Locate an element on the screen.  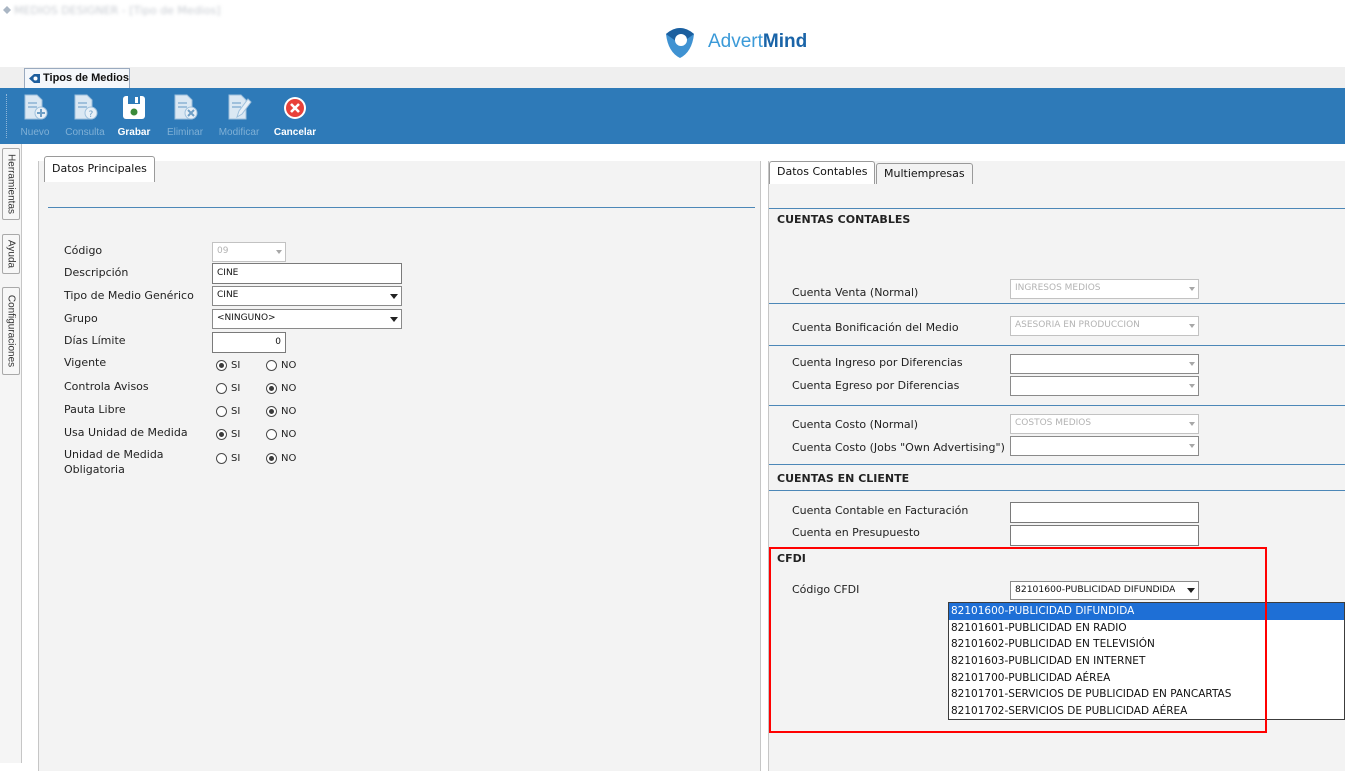
window-title: MEDIOS DESIGNER - [Tipo de Medios] is located at coordinates (117, 10).